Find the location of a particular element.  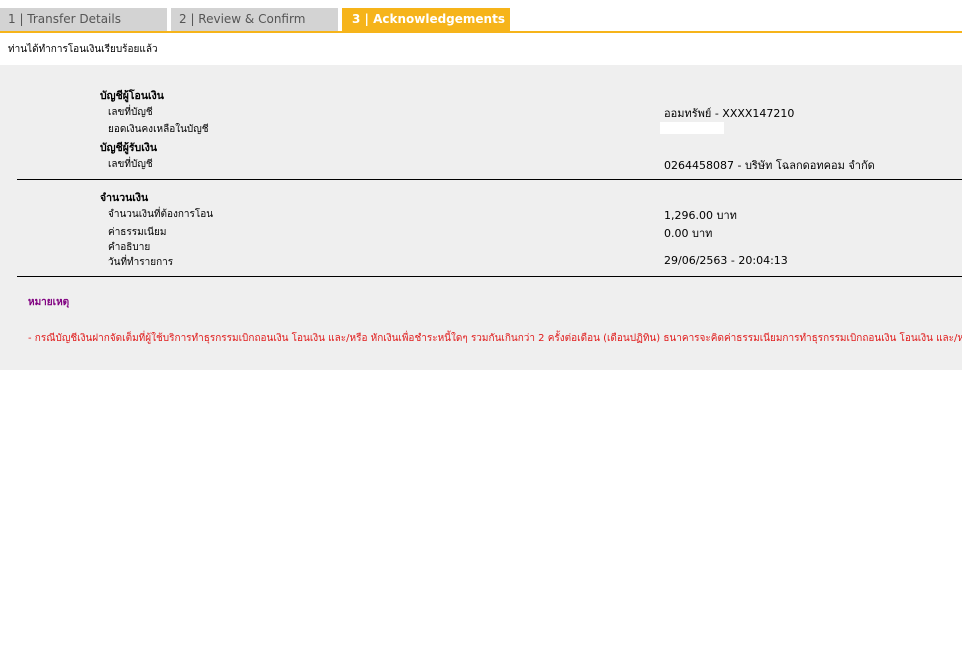

tab-acknowledgements: 3 | Acknowledgements is located at coordinates (426, 19).